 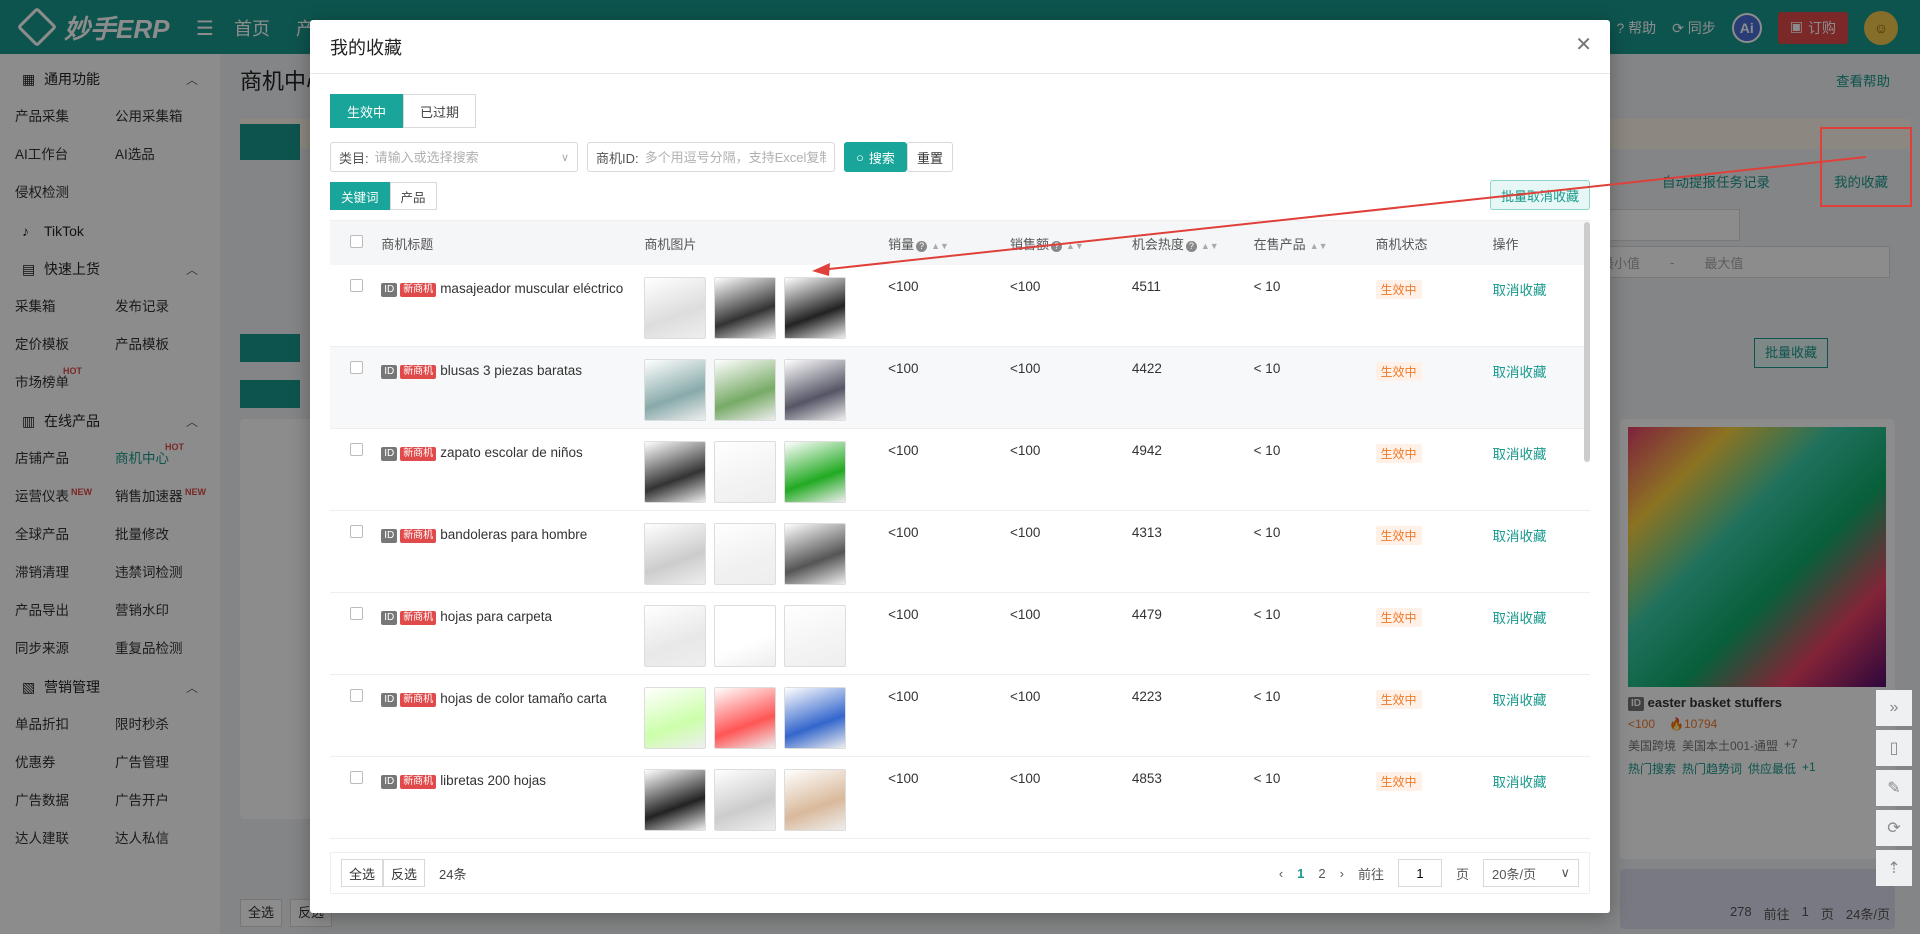 I want to click on col-revenue: 销售额? ▲▼, so click(x=1071, y=243).